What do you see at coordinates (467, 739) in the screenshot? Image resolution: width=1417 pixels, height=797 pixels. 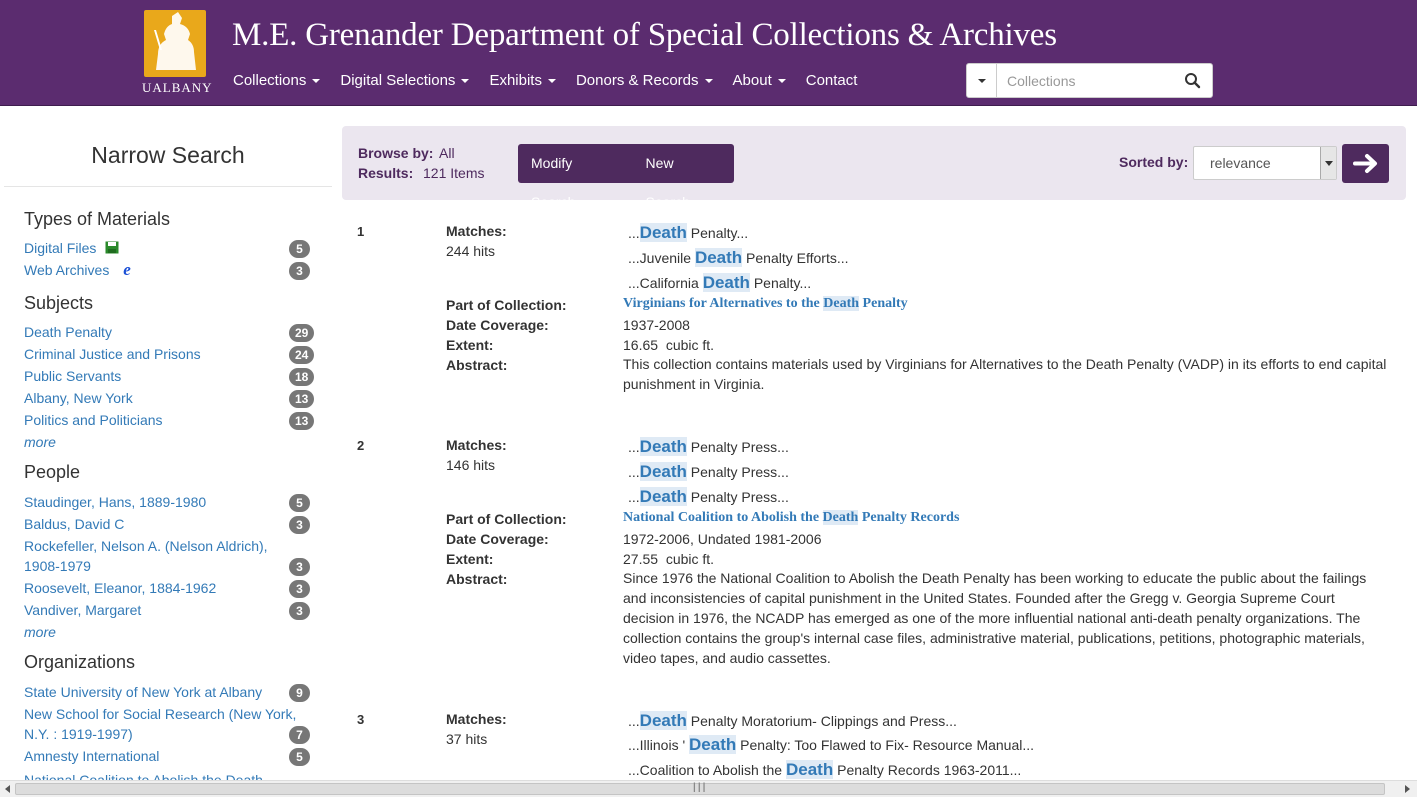 I see `hits-count: 37 hits` at bounding box center [467, 739].